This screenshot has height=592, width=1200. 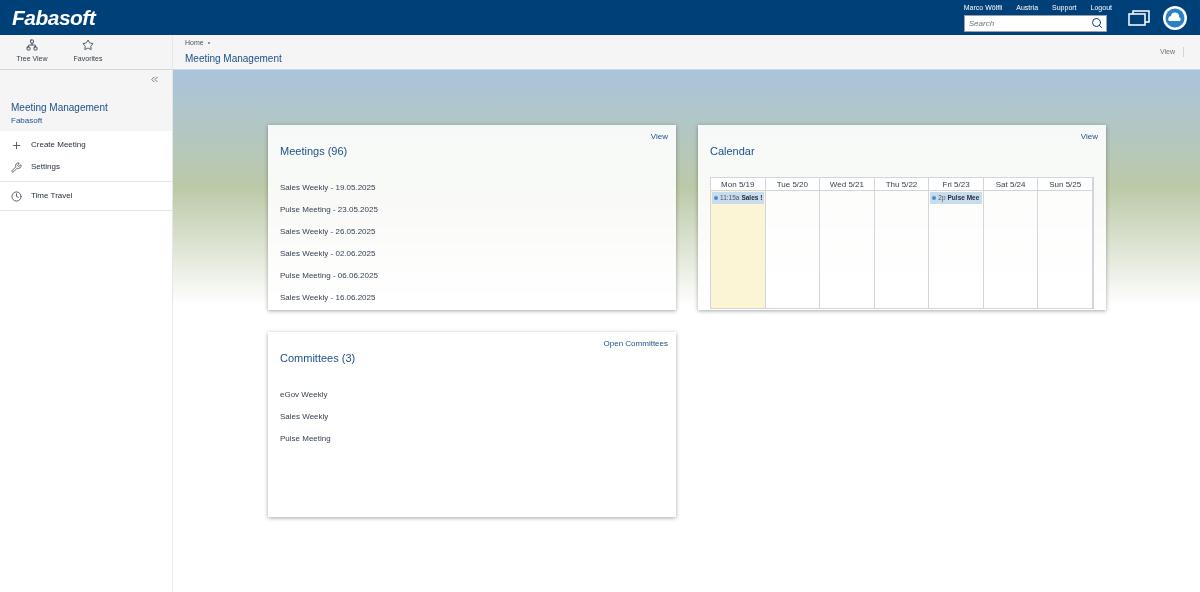 I want to click on day-column: Wed 5/21, so click(x=847, y=242).